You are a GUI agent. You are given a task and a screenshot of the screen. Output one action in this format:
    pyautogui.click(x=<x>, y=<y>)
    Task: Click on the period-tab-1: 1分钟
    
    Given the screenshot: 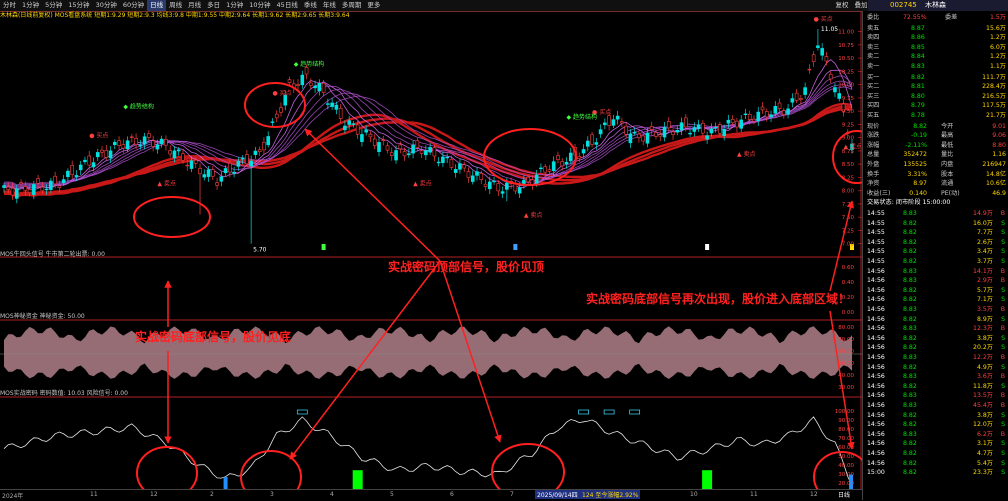 What is the action you would take?
    pyautogui.click(x=30, y=5)
    